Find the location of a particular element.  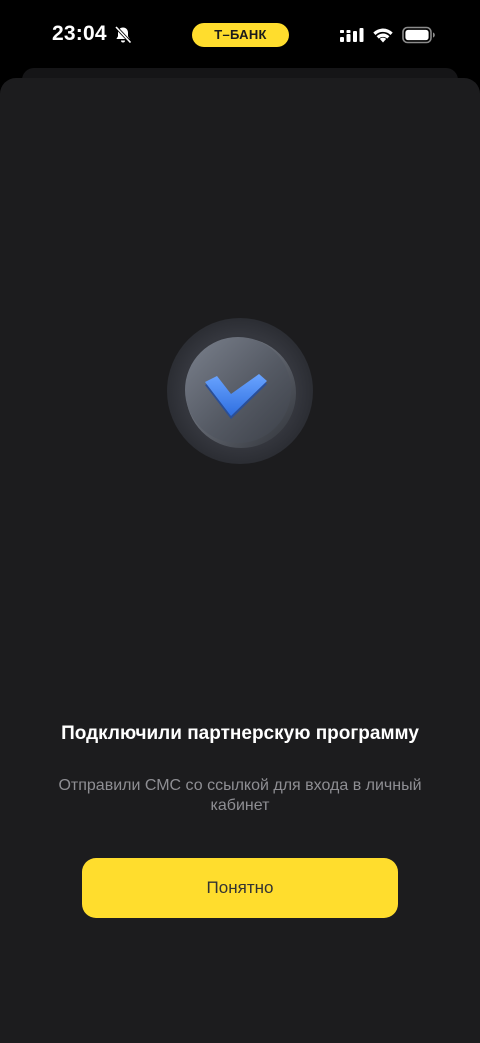

success-title: Подключили партнерскую программу is located at coordinates (240, 733).